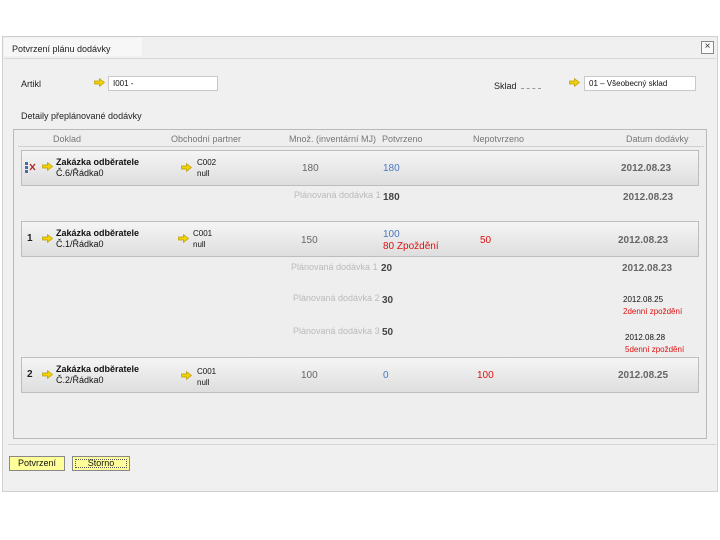  What do you see at coordinates (98, 167) in the screenshot?
I see `doklad-cell: Zakázka odběratele Č.6/Řádka0` at bounding box center [98, 167].